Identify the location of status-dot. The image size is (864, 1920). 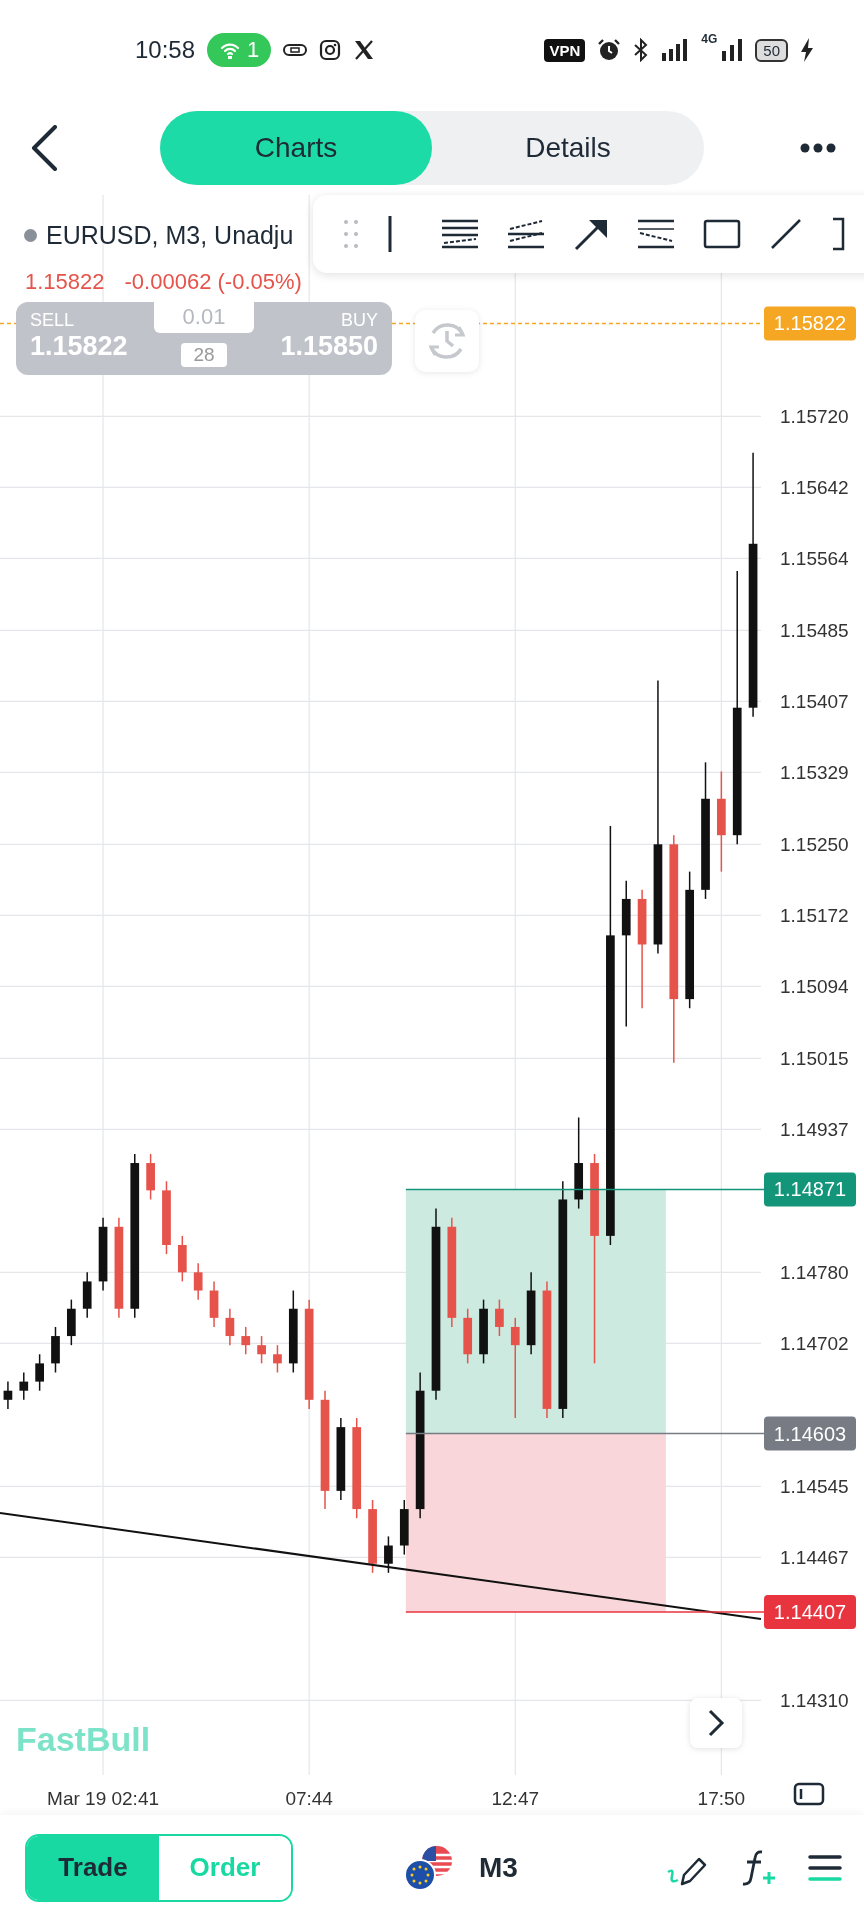
(30, 235).